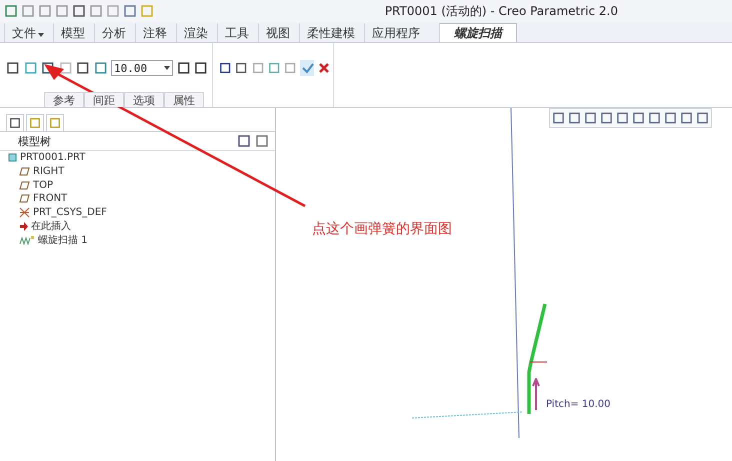  I want to click on pitch-label: Pitch= 10.00, so click(578, 404).